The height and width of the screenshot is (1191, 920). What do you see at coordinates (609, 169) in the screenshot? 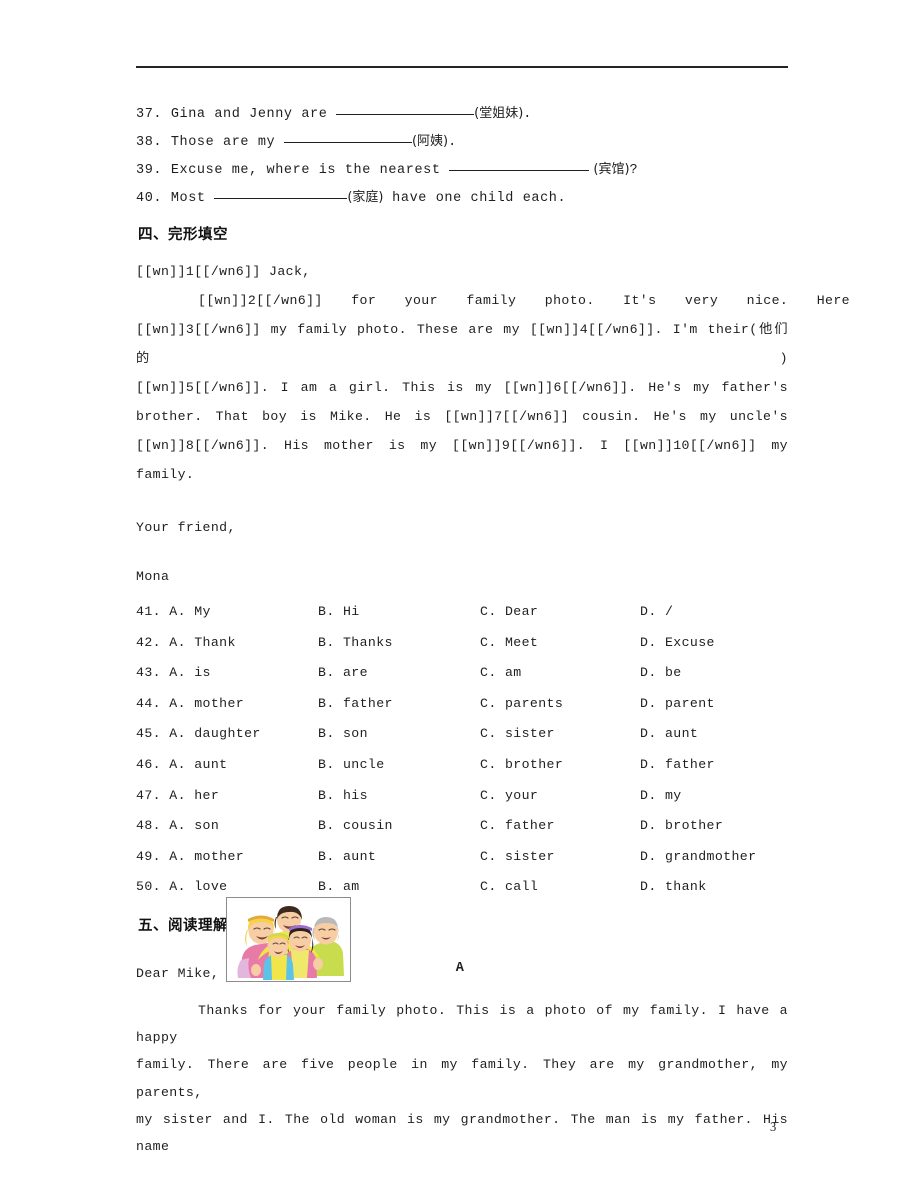
I see `item-hint: (宾馆)` at bounding box center [609, 169].